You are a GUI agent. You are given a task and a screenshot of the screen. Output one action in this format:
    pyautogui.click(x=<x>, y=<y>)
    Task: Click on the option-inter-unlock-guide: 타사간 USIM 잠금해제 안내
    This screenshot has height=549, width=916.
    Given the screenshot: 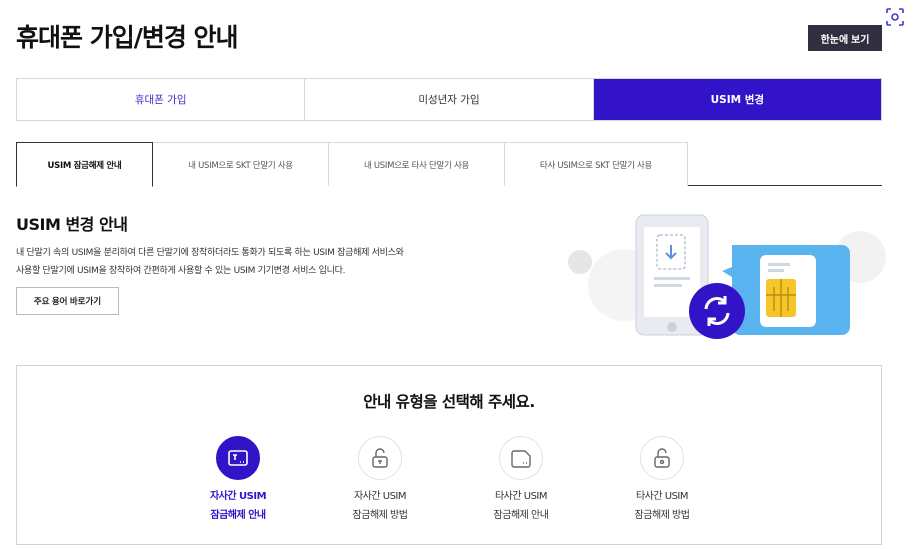 What is the action you would take?
    pyautogui.click(x=521, y=480)
    